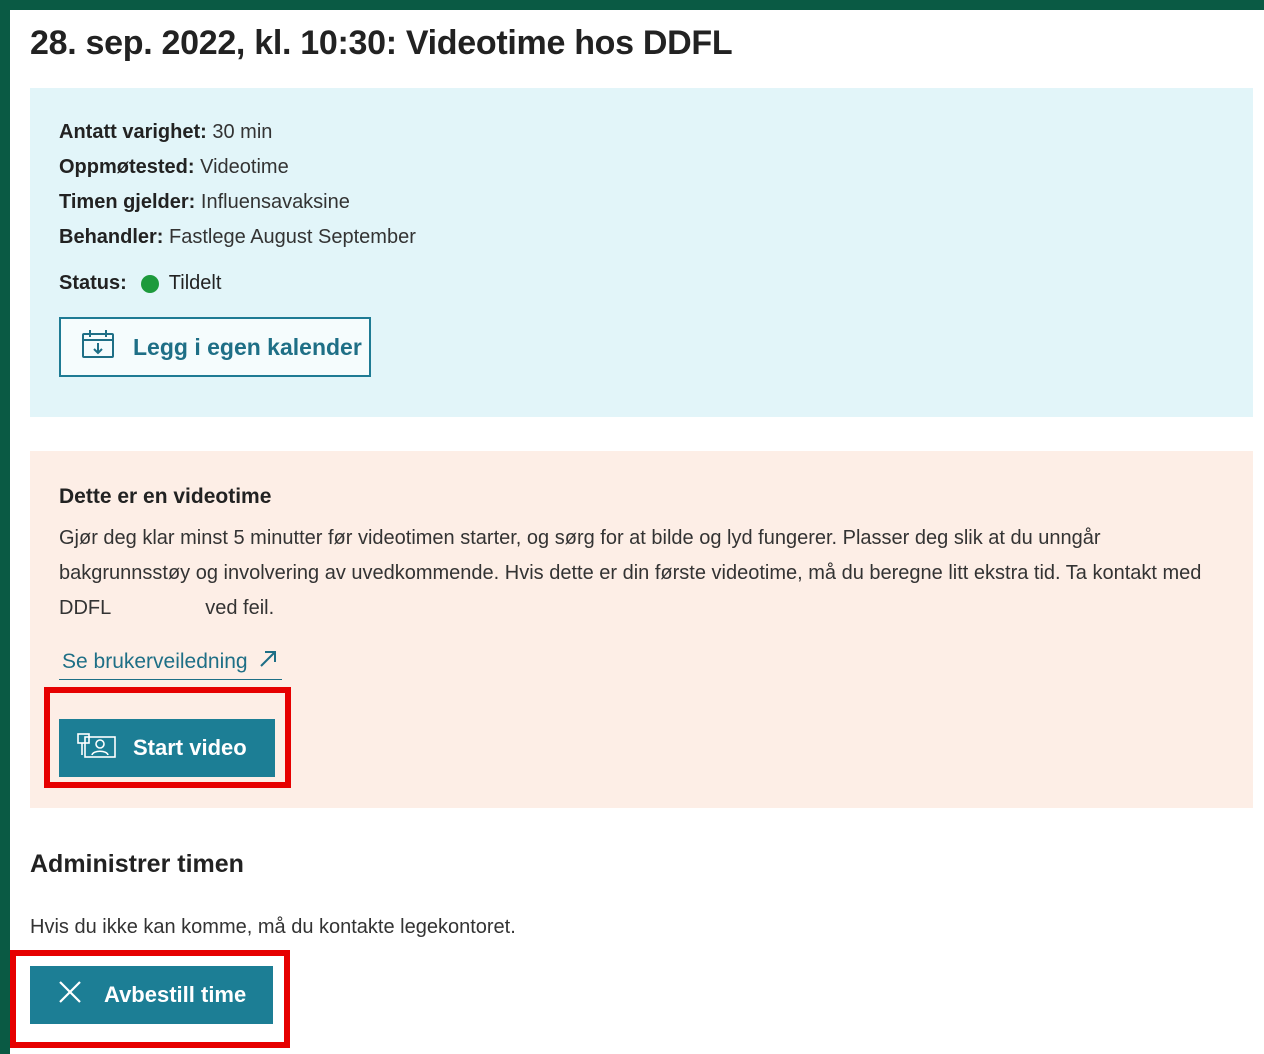 The height and width of the screenshot is (1054, 1264). I want to click on duration-value: 30 min, so click(242, 132).